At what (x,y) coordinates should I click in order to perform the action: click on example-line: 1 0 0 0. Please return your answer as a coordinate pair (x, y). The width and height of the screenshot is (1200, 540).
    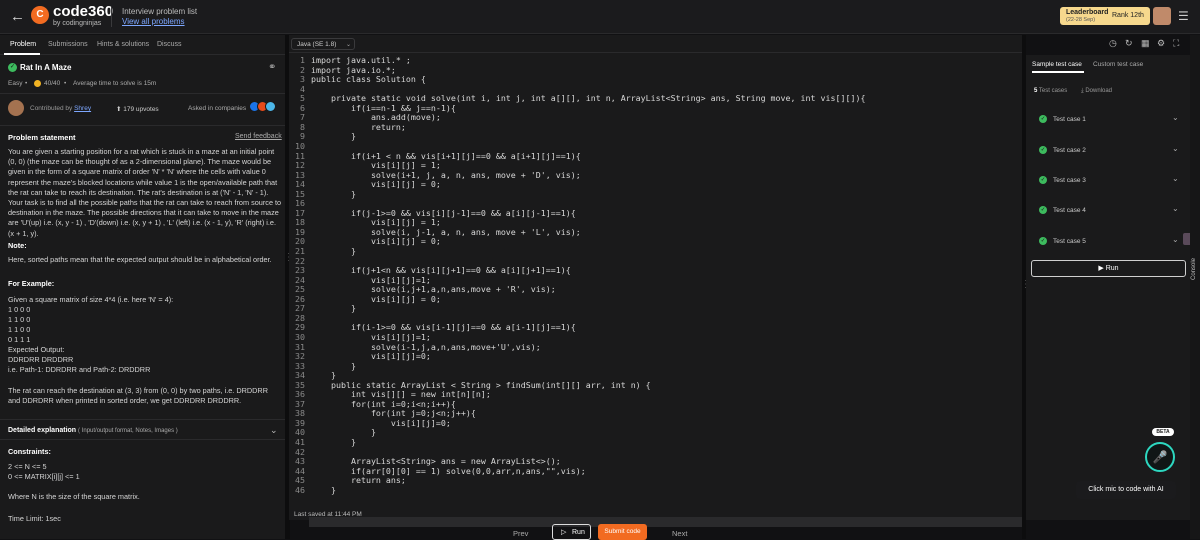
    Looking at the image, I should click on (19, 309).